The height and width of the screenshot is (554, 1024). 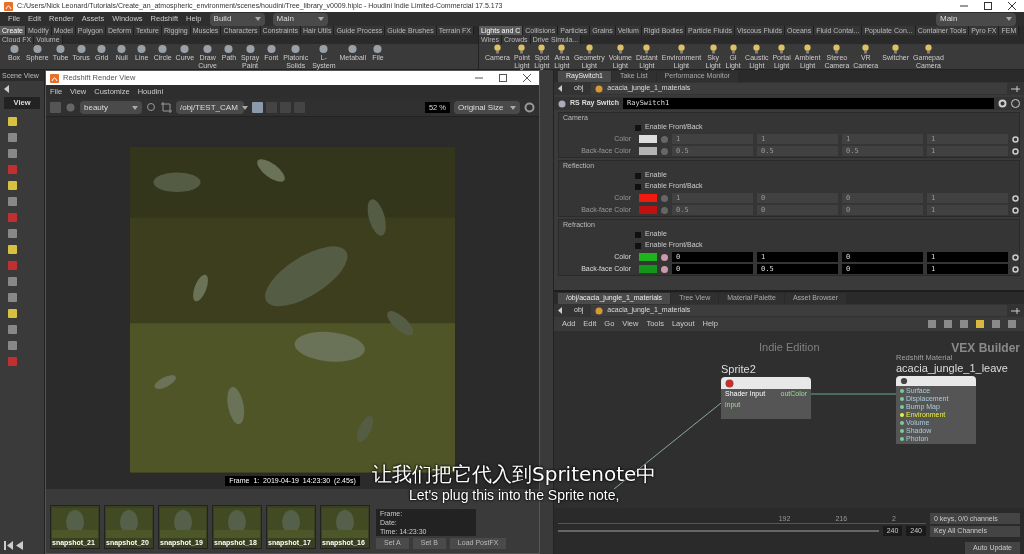 I want to click on aov-dropdown: beauty, so click(x=111, y=107).